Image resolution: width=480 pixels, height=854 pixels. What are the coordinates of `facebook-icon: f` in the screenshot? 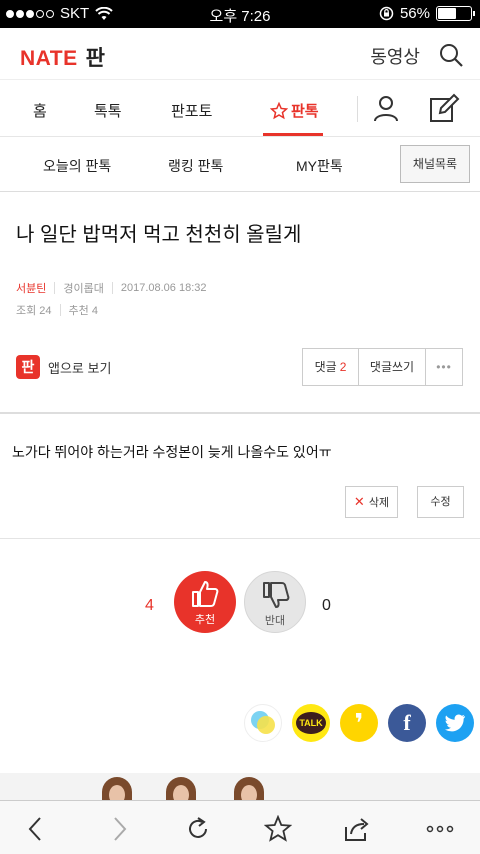 It's located at (407, 722).